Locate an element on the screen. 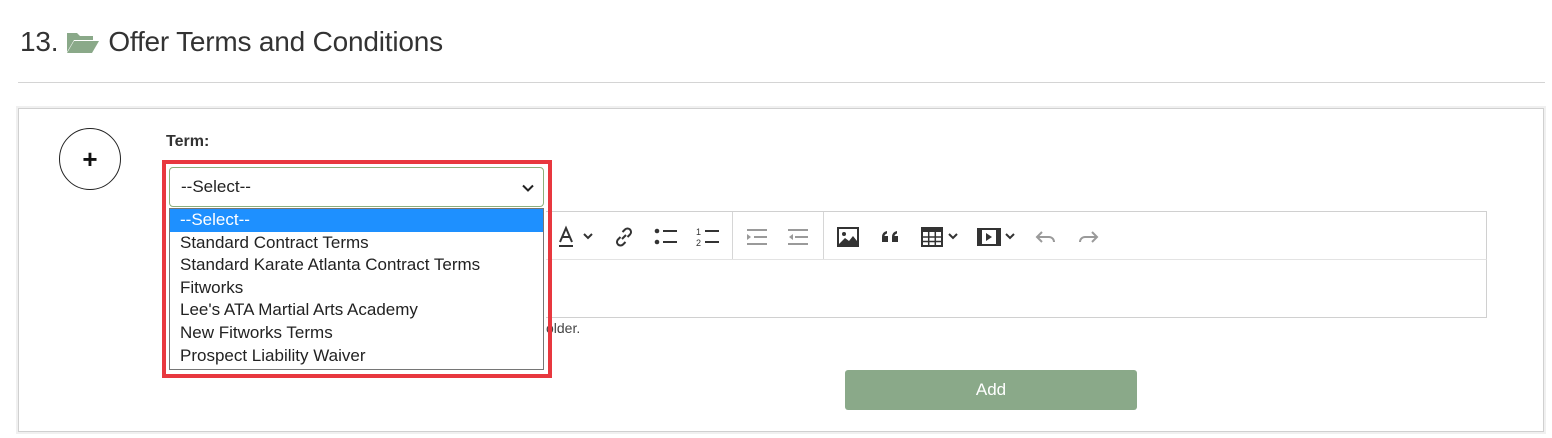 The image size is (1552, 438). editor-toolbar: 1 2 is located at coordinates (1016, 235).